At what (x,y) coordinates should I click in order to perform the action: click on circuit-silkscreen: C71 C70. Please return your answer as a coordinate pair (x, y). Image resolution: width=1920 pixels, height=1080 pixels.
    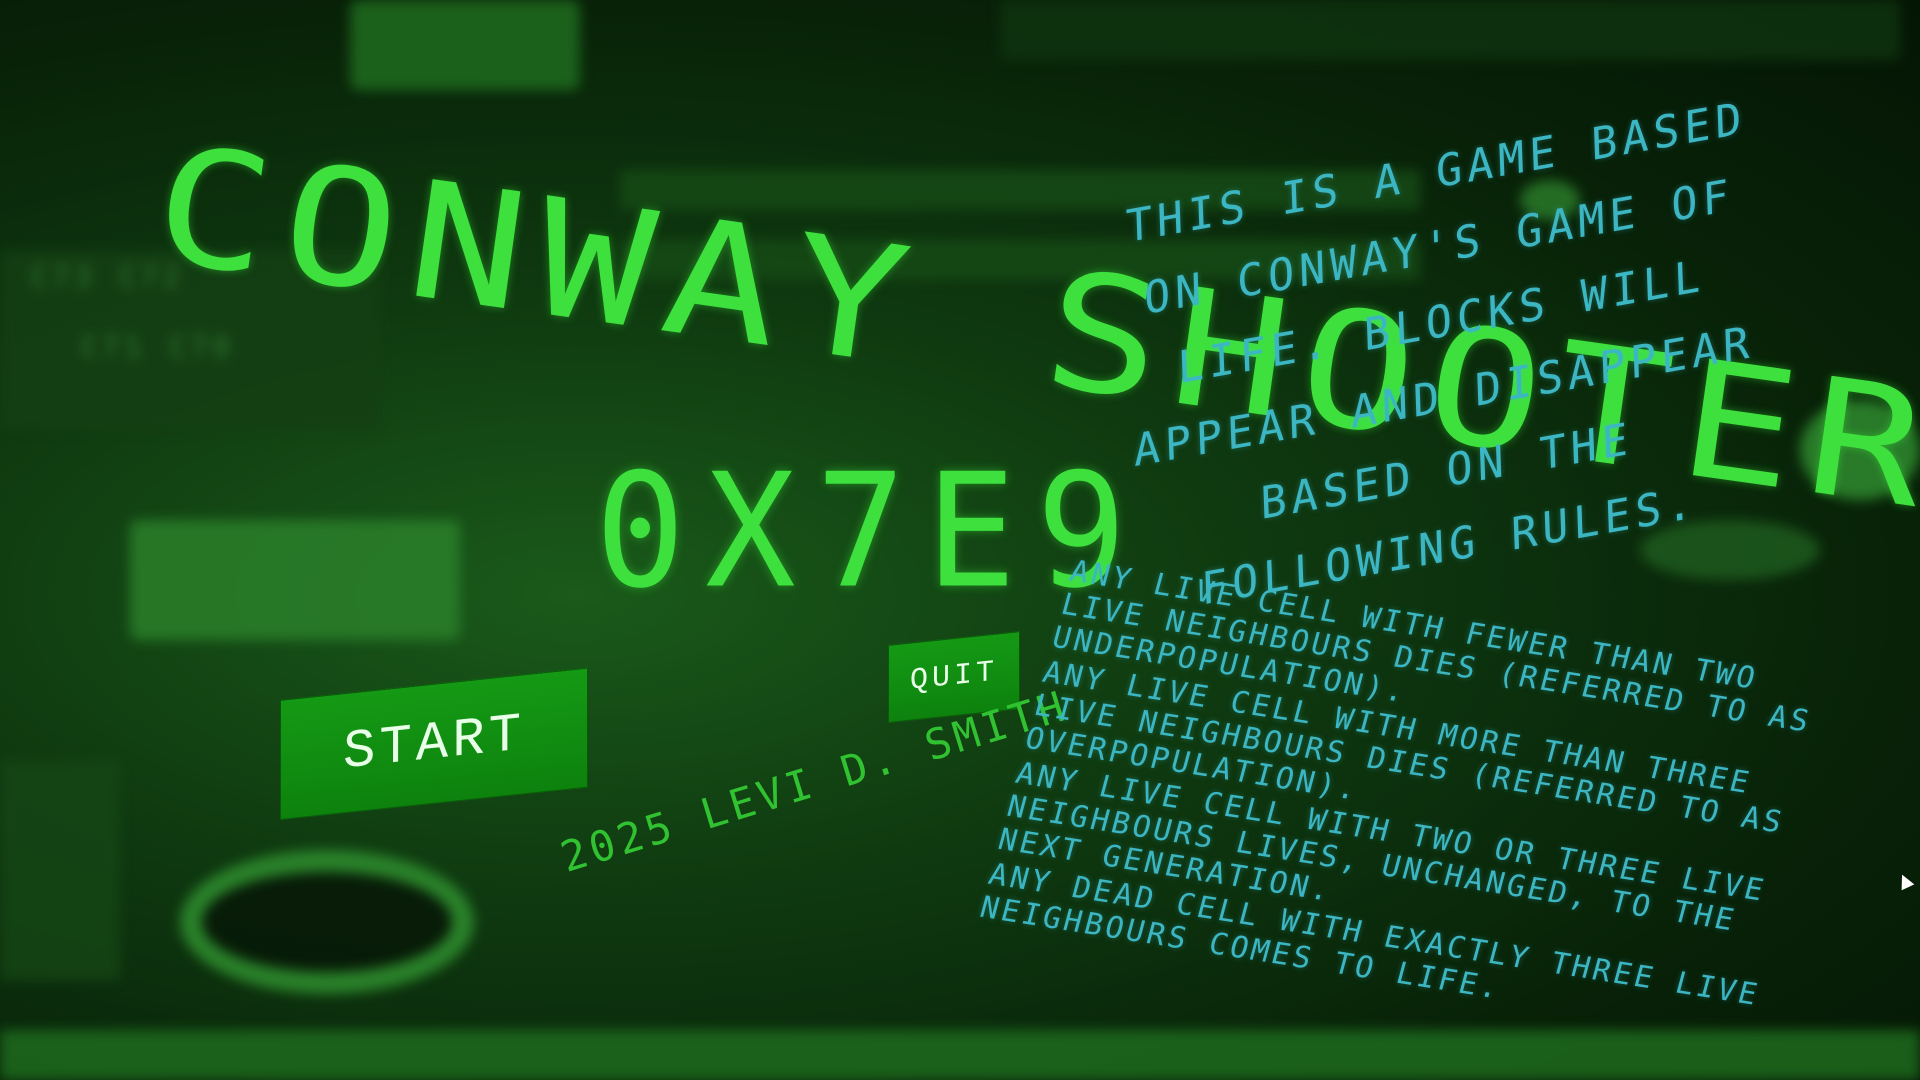
    Looking at the image, I should click on (157, 347).